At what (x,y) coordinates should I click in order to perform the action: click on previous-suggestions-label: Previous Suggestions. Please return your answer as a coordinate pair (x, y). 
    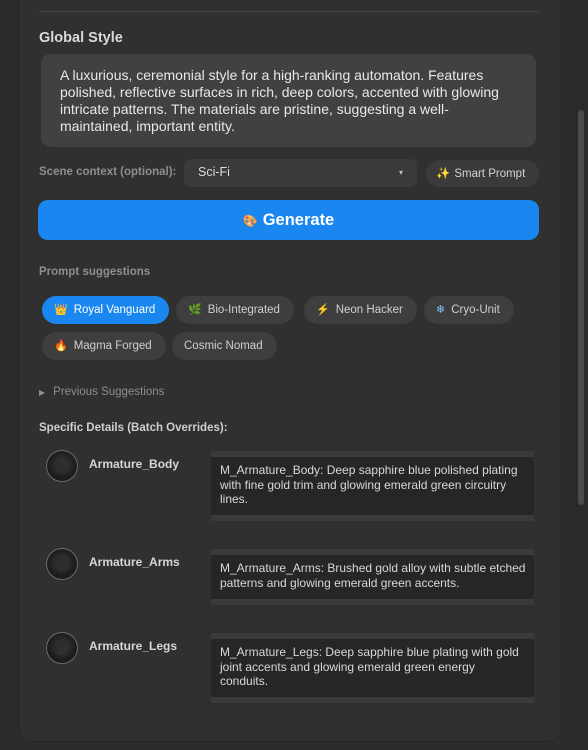
    Looking at the image, I should click on (109, 392).